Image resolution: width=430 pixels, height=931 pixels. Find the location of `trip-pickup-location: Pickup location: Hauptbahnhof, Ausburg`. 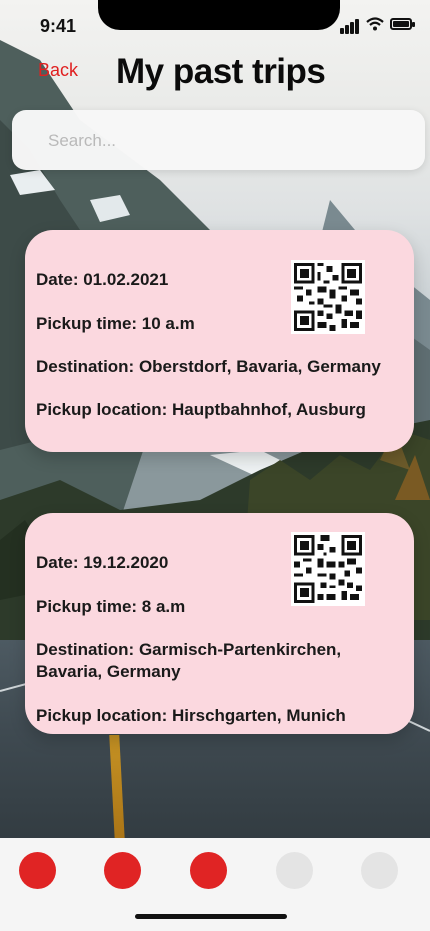

trip-pickup-location: Pickup location: Hauptbahnhof, Ausburg is located at coordinates (201, 409).